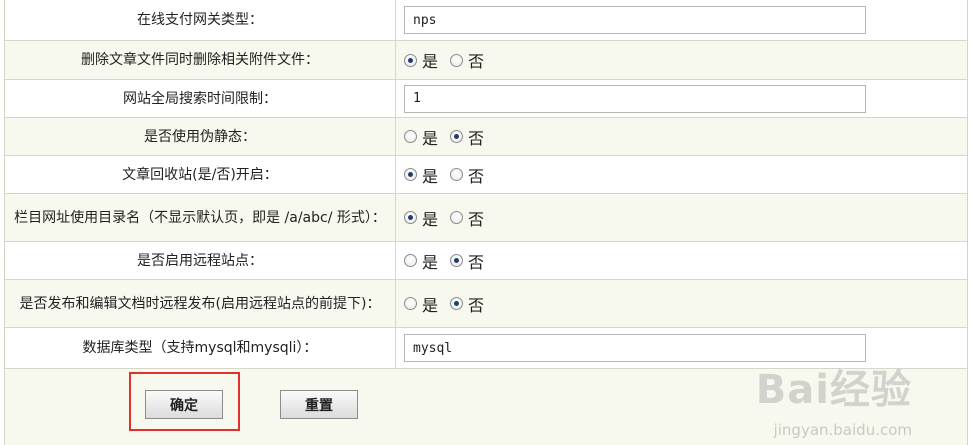 Image resolution: width=971 pixels, height=445 pixels. I want to click on setting-row-search-time-limit: 网站全局搜索时间限制： 1, so click(486, 99).